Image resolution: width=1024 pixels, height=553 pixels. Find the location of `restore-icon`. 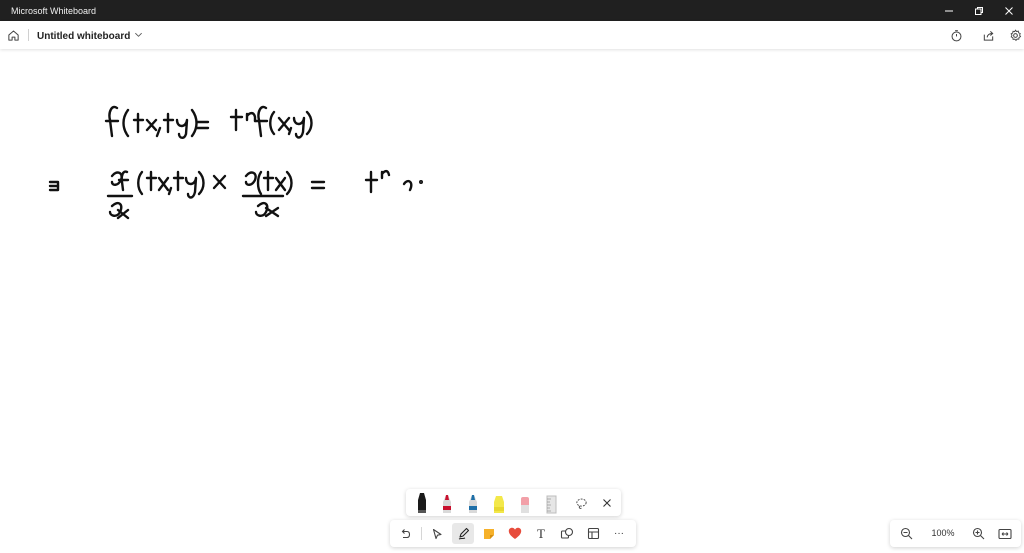

restore-icon is located at coordinates (979, 10).